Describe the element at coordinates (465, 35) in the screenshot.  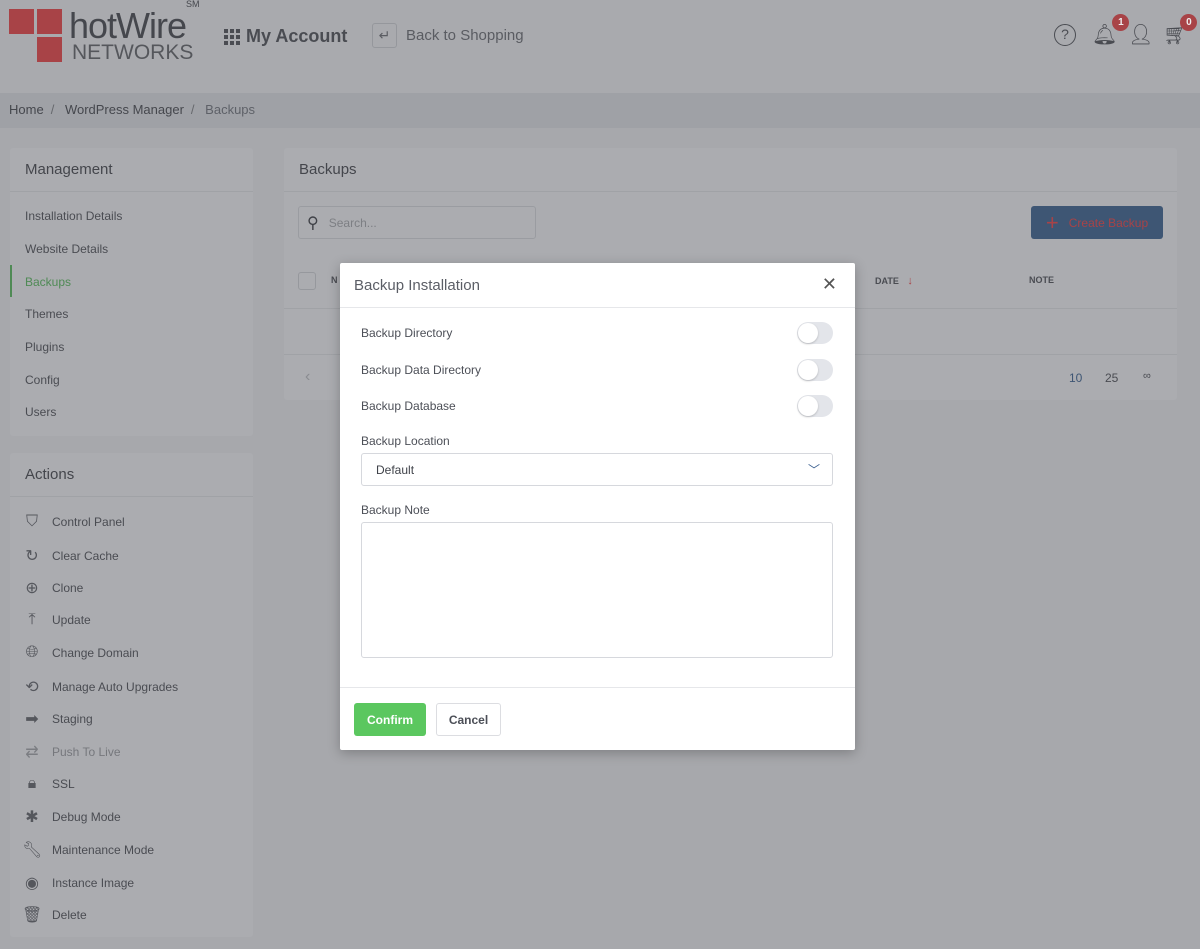
I see `back-to-shopping-label: Back to Shopping` at that location.